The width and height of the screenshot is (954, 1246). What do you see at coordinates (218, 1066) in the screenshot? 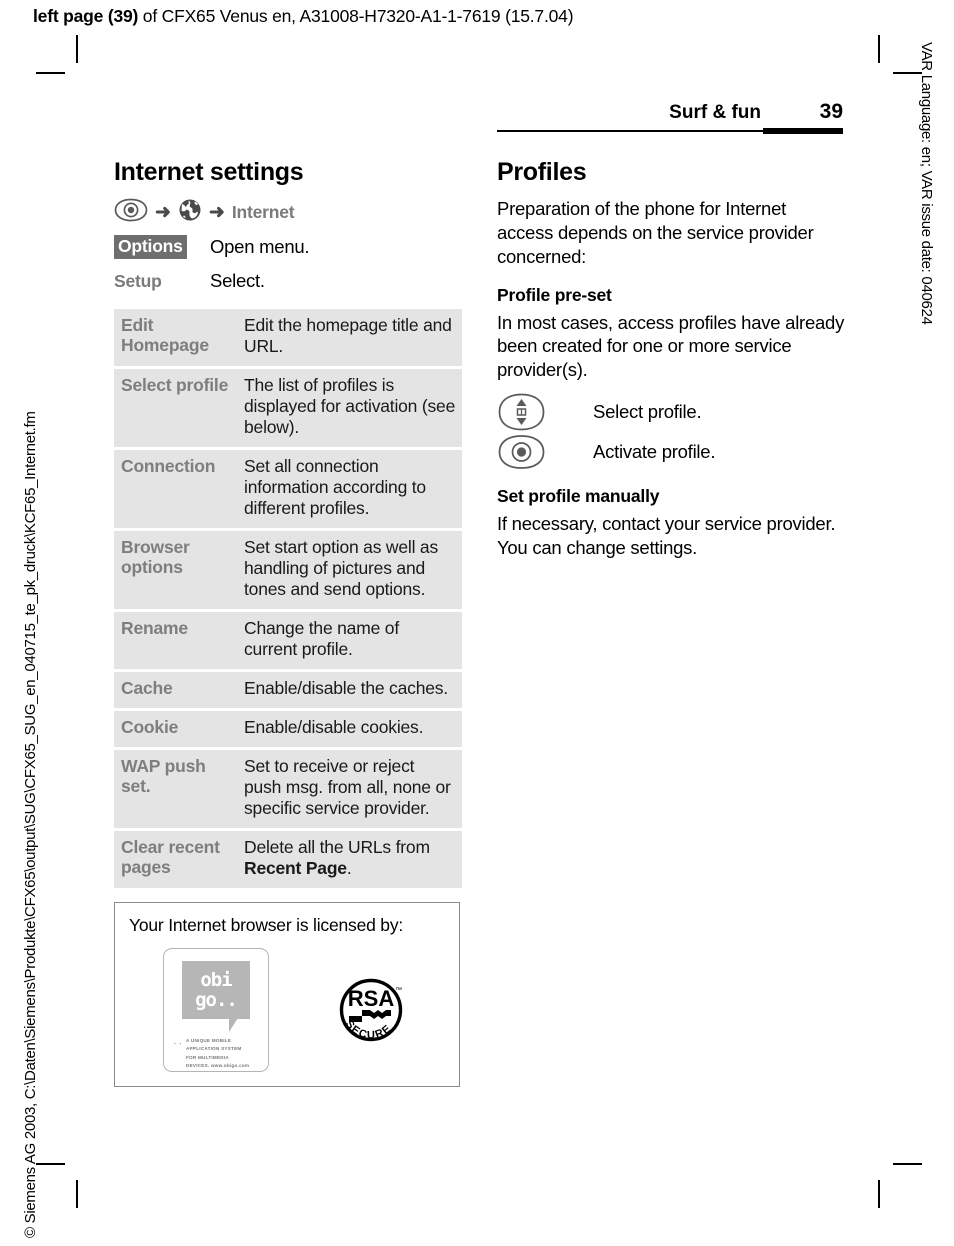
I see `obigo-tagline-4: DEVICES. www.obigo.com` at bounding box center [218, 1066].